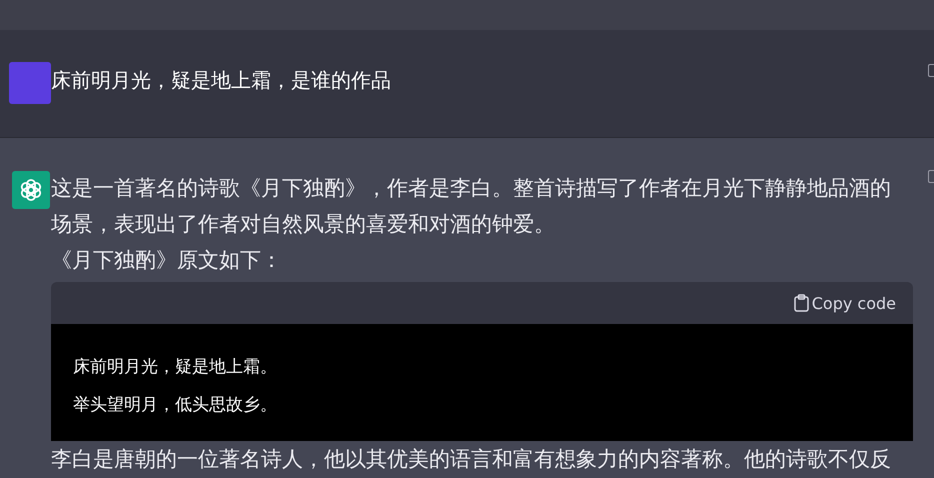 This screenshot has height=478, width=934. I want to click on user-avatar, so click(30, 83).